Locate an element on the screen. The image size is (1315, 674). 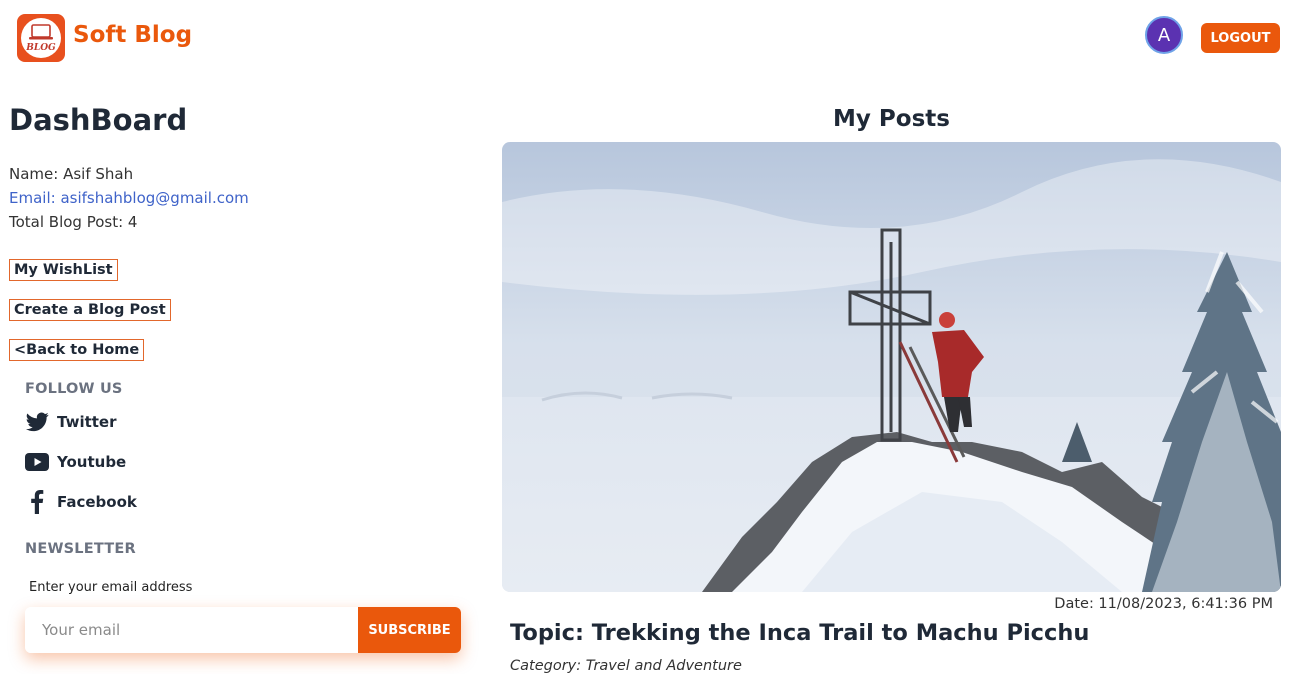
post-category: Category: Travel and Adventure is located at coordinates (626, 666).